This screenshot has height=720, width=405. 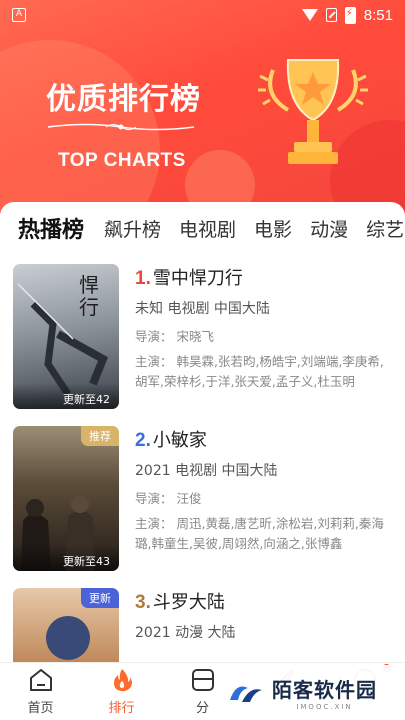 What do you see at coordinates (246, 694) in the screenshot?
I see `watermark-logo` at bounding box center [246, 694].